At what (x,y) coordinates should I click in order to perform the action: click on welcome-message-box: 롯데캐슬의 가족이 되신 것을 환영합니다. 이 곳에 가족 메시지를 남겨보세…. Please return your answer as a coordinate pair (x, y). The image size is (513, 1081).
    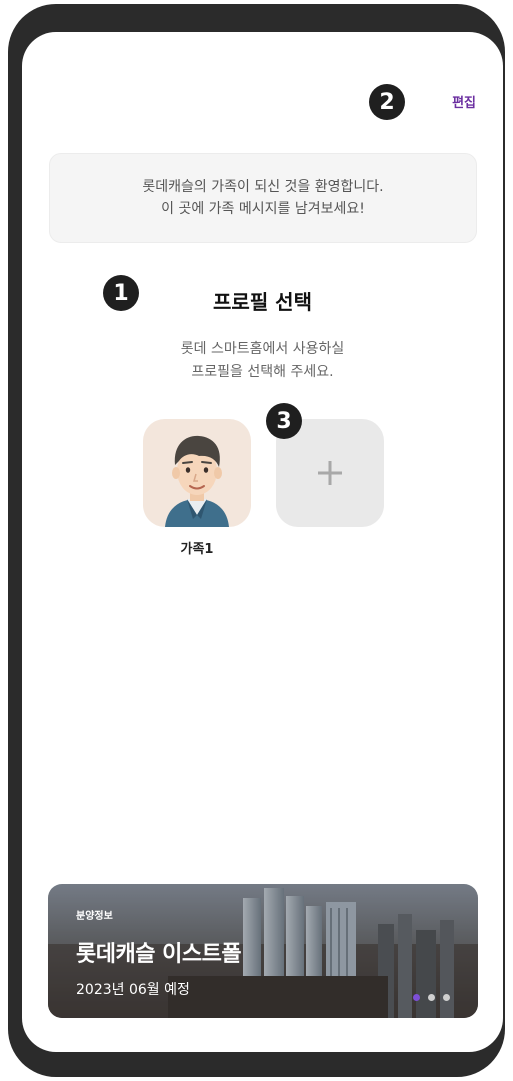
    Looking at the image, I should click on (263, 198).